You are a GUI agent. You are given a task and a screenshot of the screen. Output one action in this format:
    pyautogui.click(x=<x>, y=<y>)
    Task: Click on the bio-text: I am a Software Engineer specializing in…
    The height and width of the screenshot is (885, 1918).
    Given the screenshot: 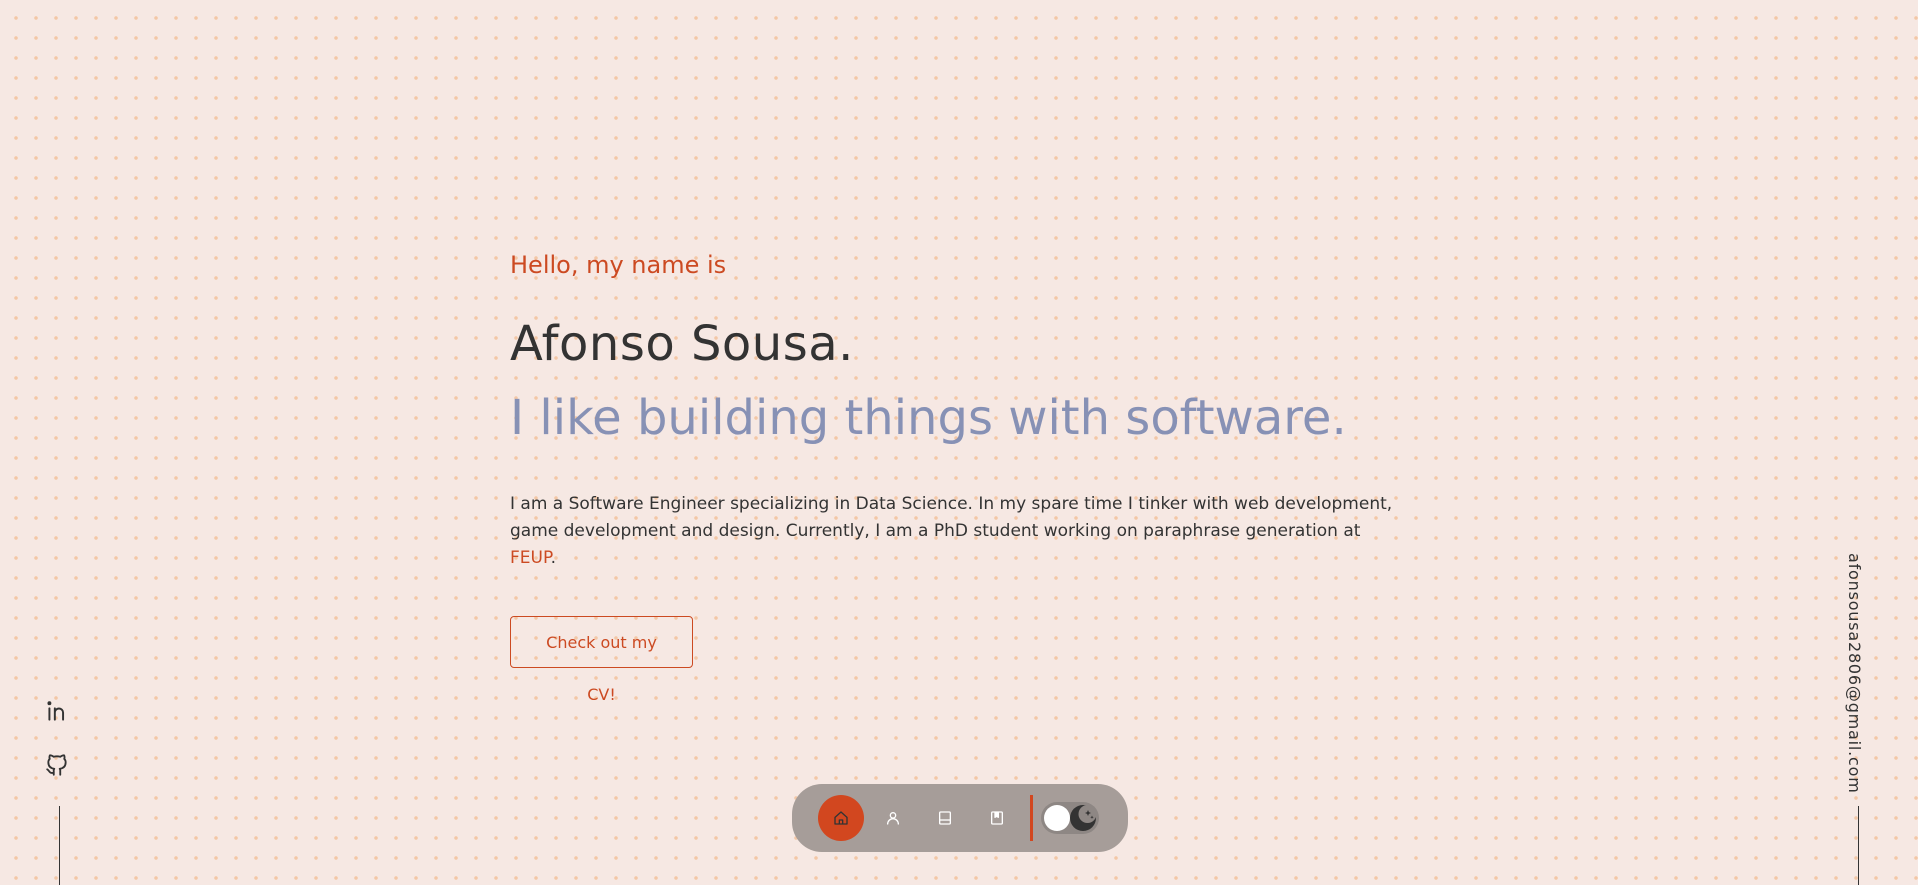 What is the action you would take?
    pyautogui.click(x=951, y=517)
    